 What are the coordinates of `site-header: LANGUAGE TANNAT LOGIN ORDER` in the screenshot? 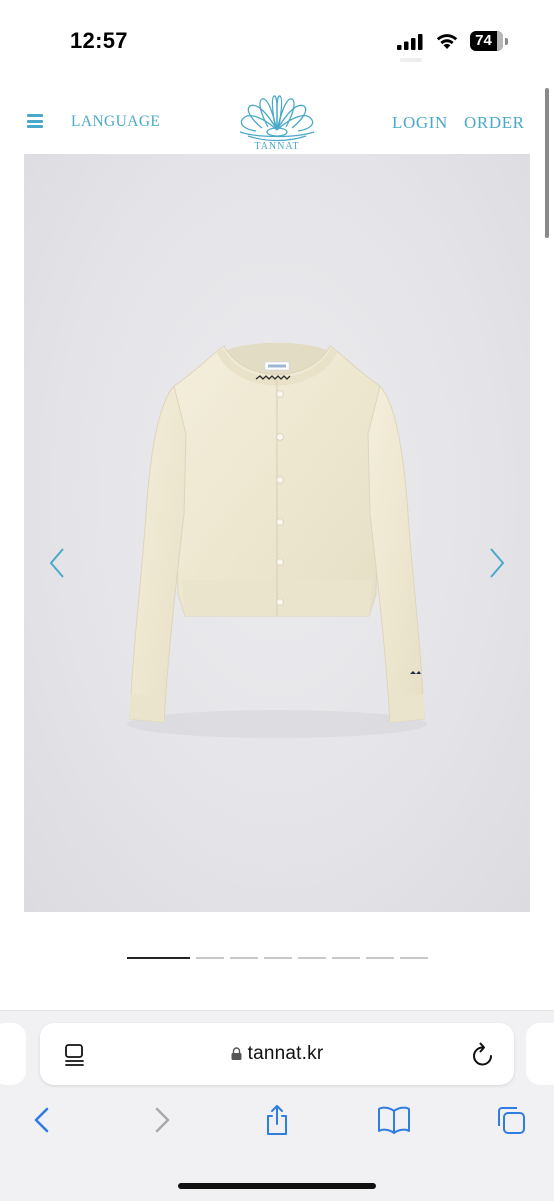 It's located at (277, 121).